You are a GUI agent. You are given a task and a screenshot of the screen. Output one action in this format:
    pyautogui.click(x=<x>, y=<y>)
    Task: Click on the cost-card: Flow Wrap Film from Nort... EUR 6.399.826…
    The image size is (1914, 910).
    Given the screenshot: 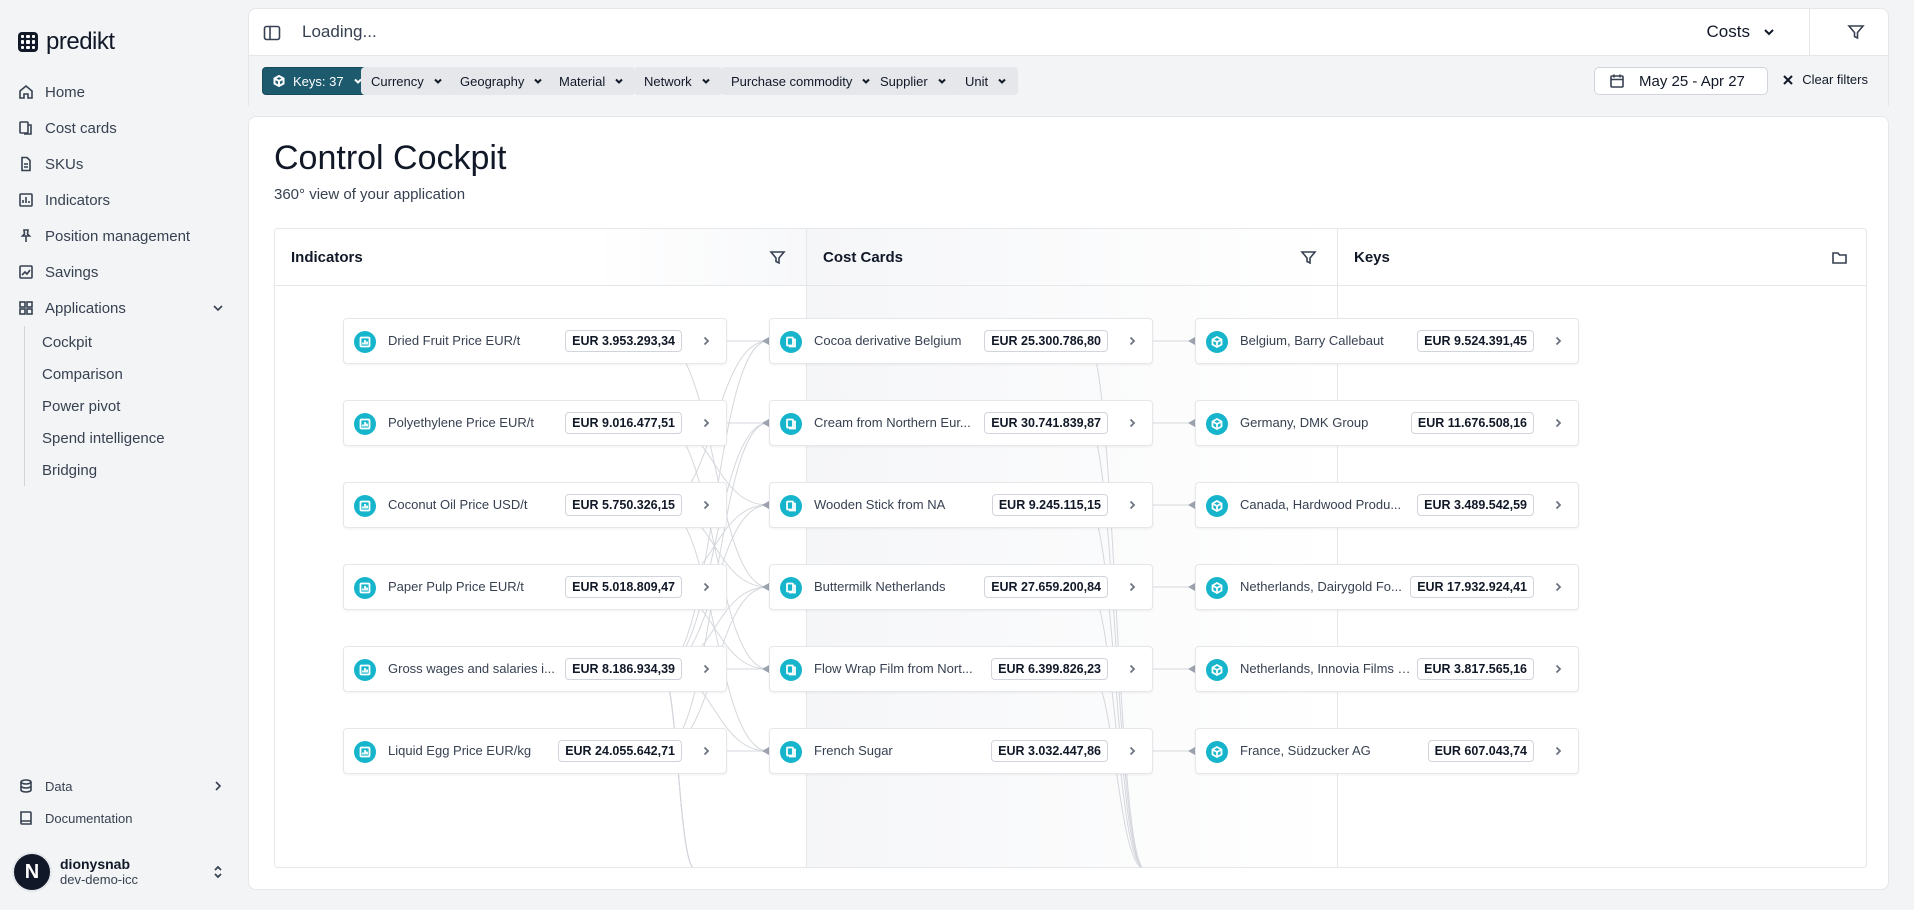 What is the action you would take?
    pyautogui.click(x=961, y=669)
    